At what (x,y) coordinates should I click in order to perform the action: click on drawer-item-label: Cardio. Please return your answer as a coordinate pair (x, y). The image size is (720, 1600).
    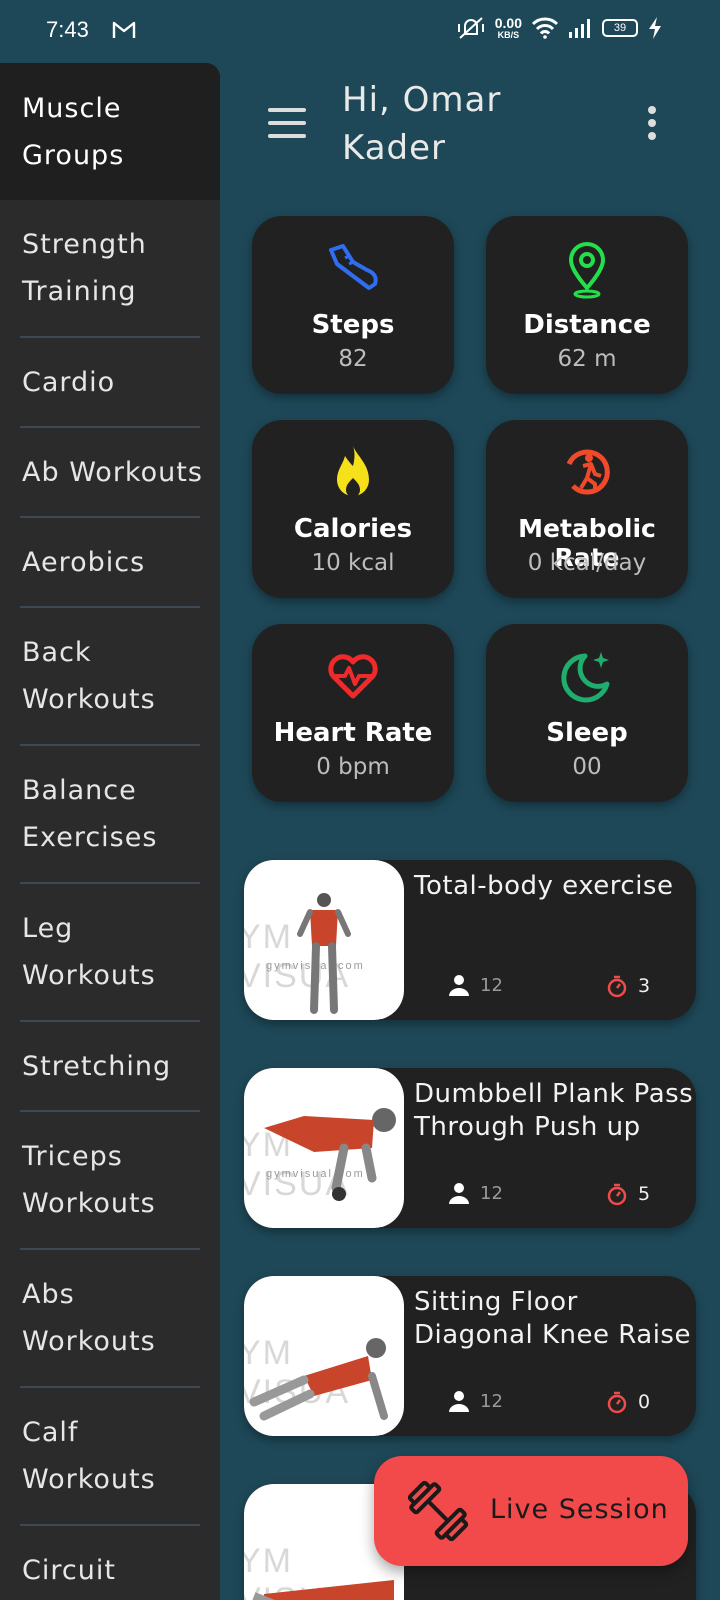
    Looking at the image, I should click on (69, 382).